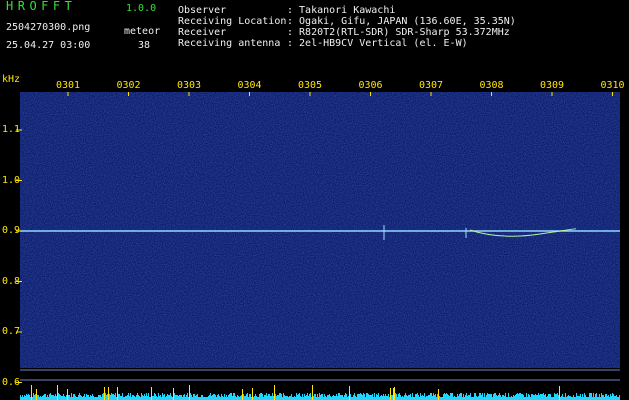 Image resolution: width=629 pixels, height=400 pixels. Describe the element at coordinates (320, 392) in the screenshot. I see `signal-strength-bars` at that location.